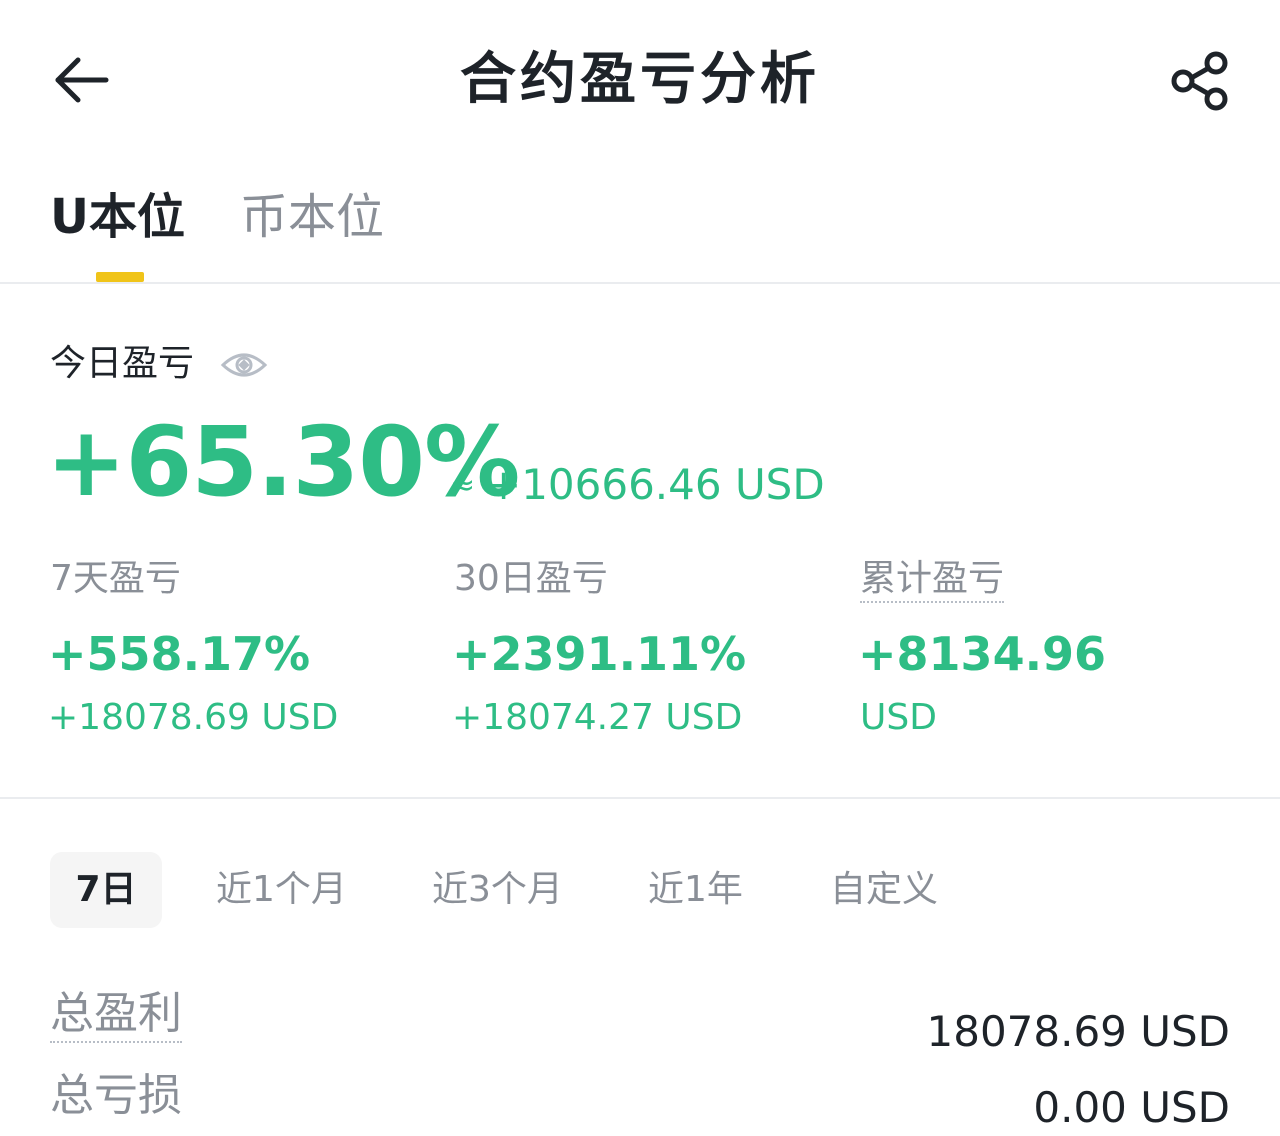 This screenshot has height=1136, width=1280. I want to click on total-loss-value: 0.00 USD, so click(1131, 1107).